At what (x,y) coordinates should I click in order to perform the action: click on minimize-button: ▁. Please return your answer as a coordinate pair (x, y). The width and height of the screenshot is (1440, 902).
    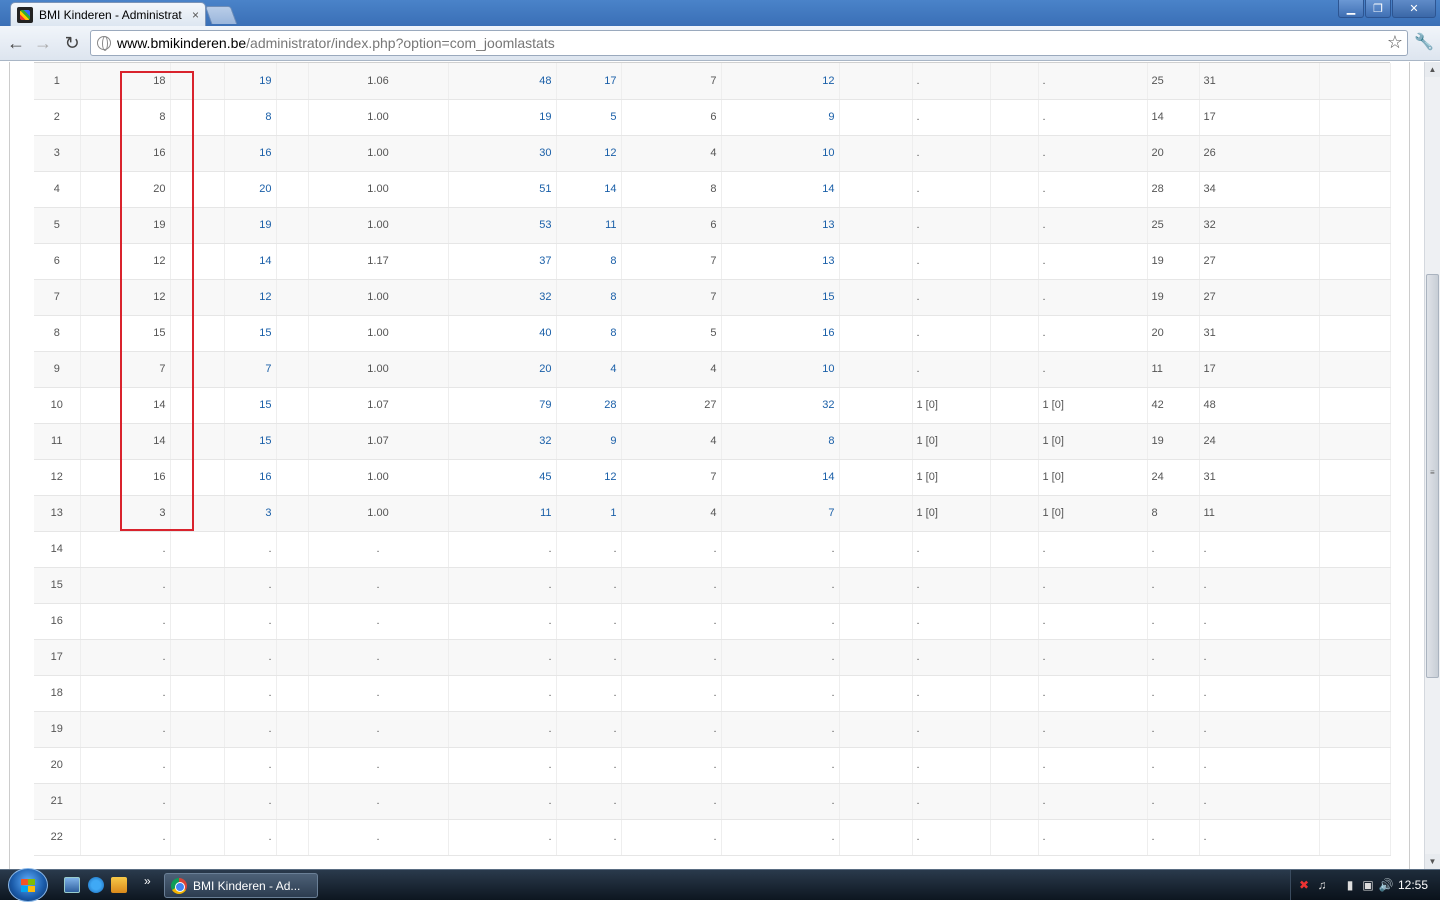
    Looking at the image, I should click on (1351, 9).